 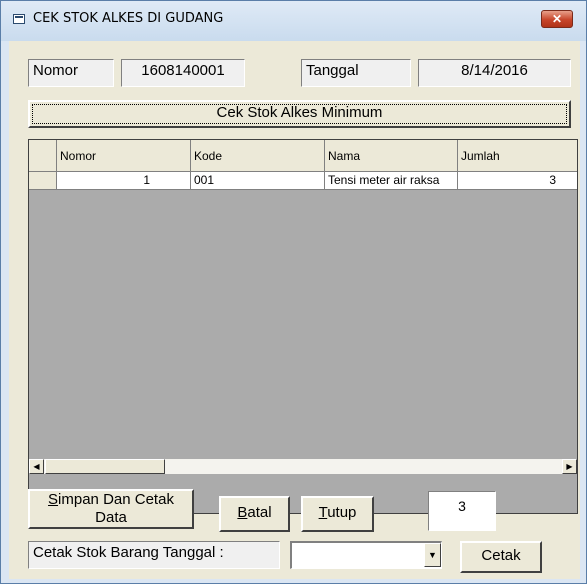 What do you see at coordinates (71, 73) in the screenshot?
I see `nomor-label: Nomor` at bounding box center [71, 73].